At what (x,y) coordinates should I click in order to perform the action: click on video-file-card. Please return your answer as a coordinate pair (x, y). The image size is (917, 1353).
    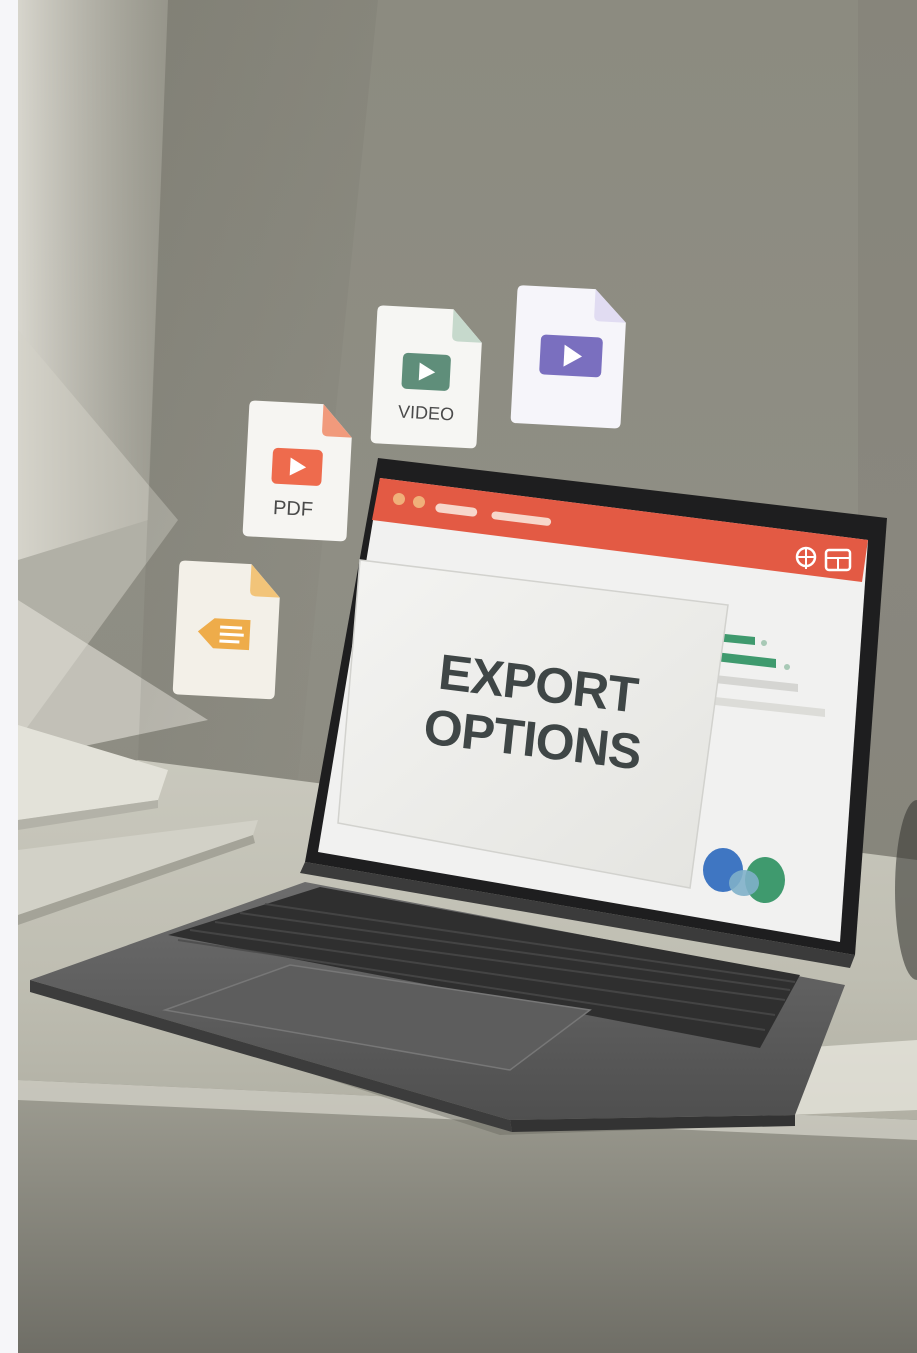
    Looking at the image, I should click on (429, 376).